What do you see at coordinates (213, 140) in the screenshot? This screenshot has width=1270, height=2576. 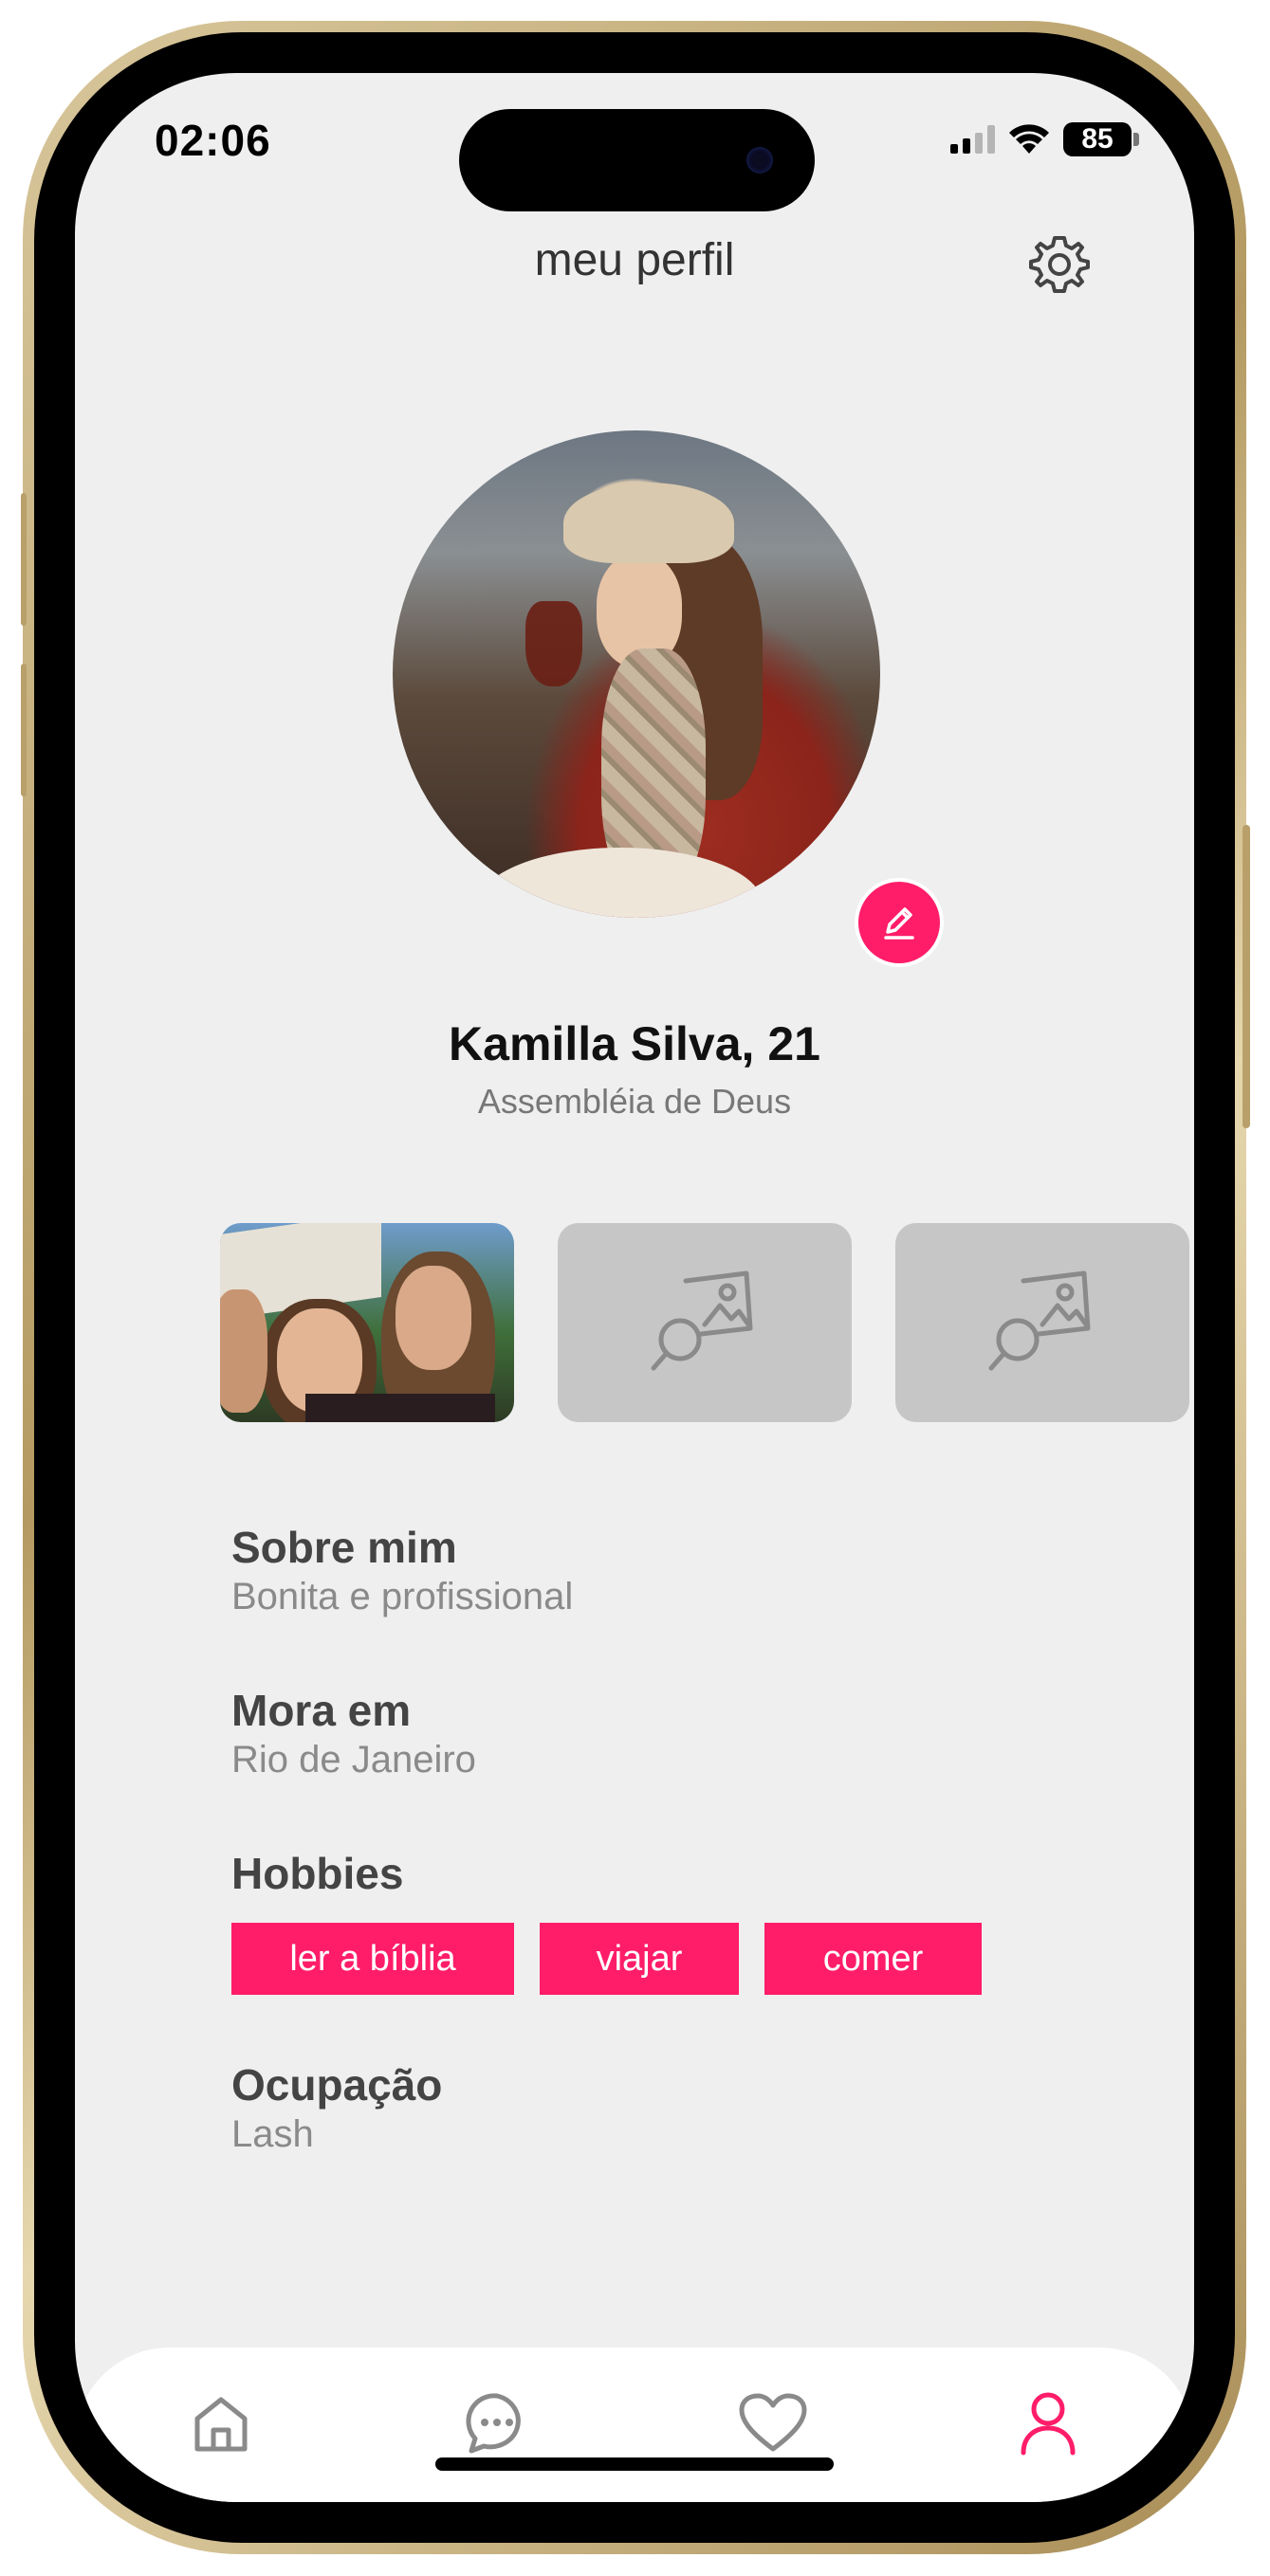 I see `status-time: 02:06` at bounding box center [213, 140].